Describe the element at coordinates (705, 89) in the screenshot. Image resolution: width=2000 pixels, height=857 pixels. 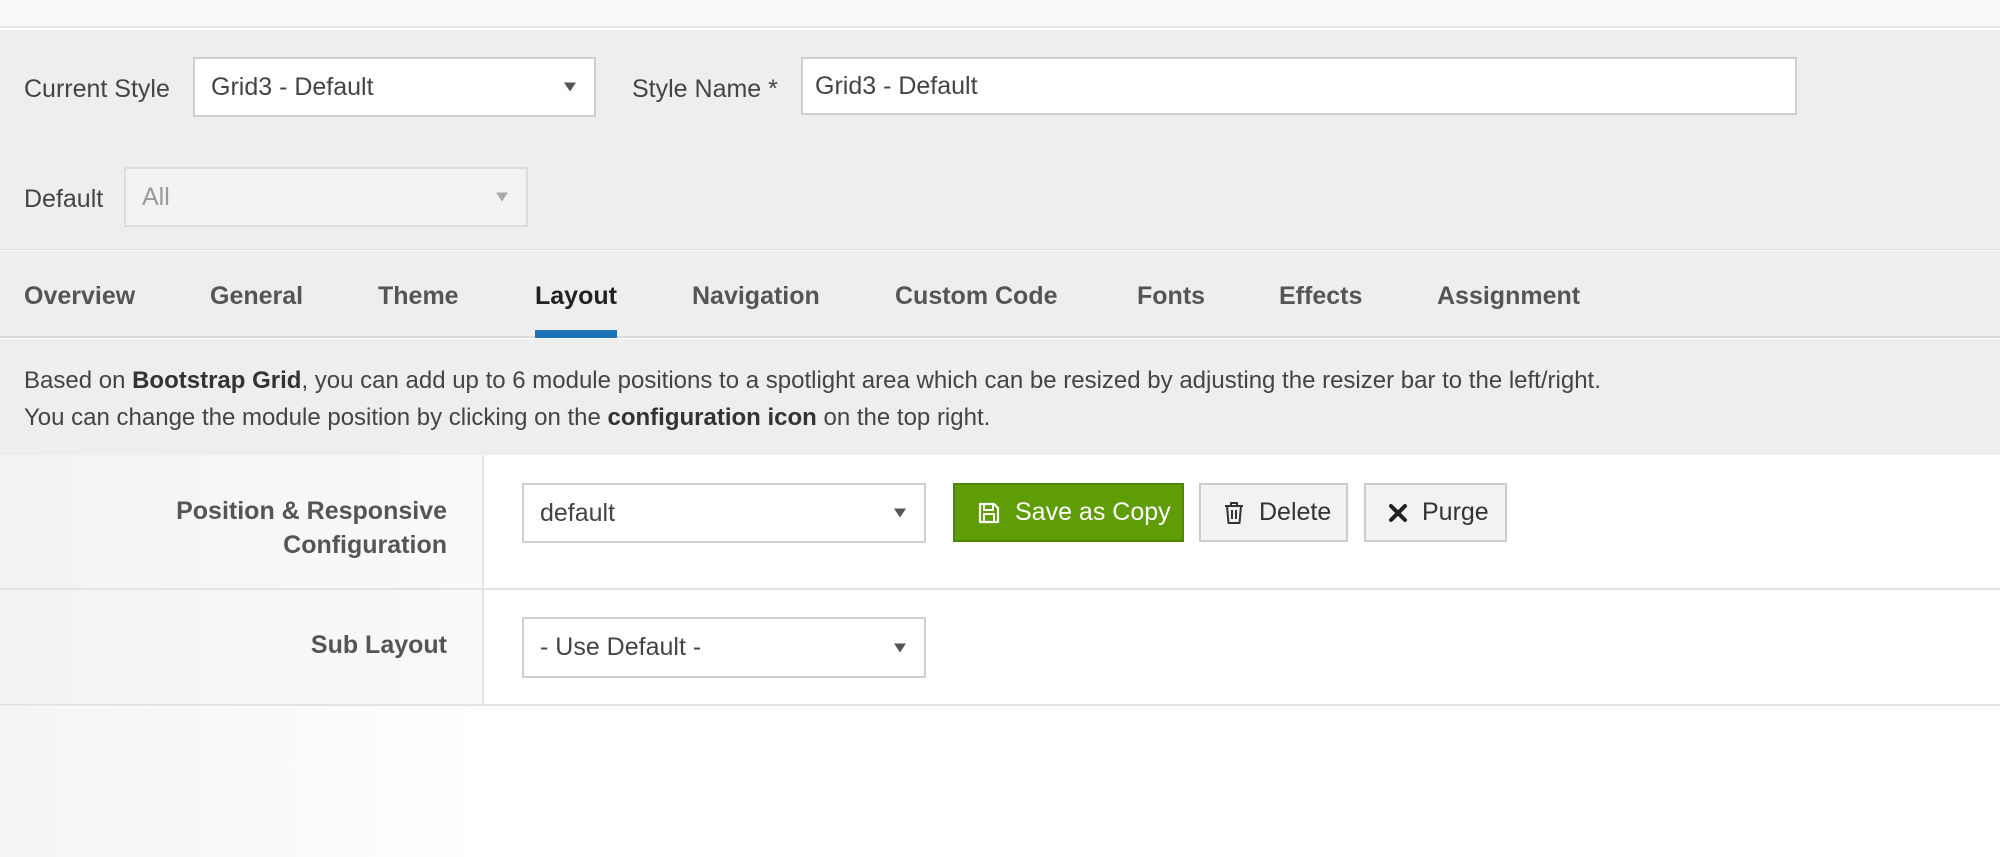
I see `style-name-label: Style Name *` at that location.